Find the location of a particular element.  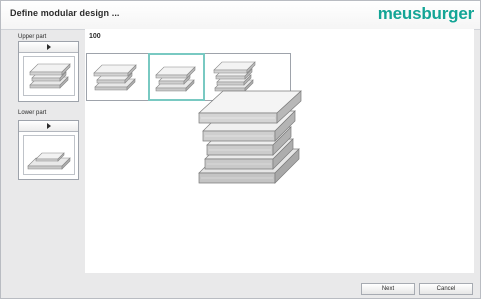

upper-part-thumbnail is located at coordinates (49, 76).